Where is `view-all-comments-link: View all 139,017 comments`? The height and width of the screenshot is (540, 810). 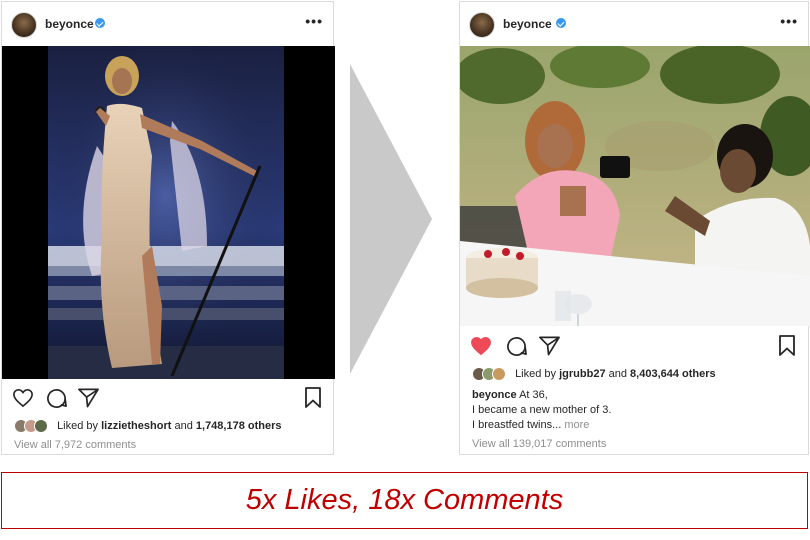
view-all-comments-link: View all 139,017 comments is located at coordinates (539, 444).